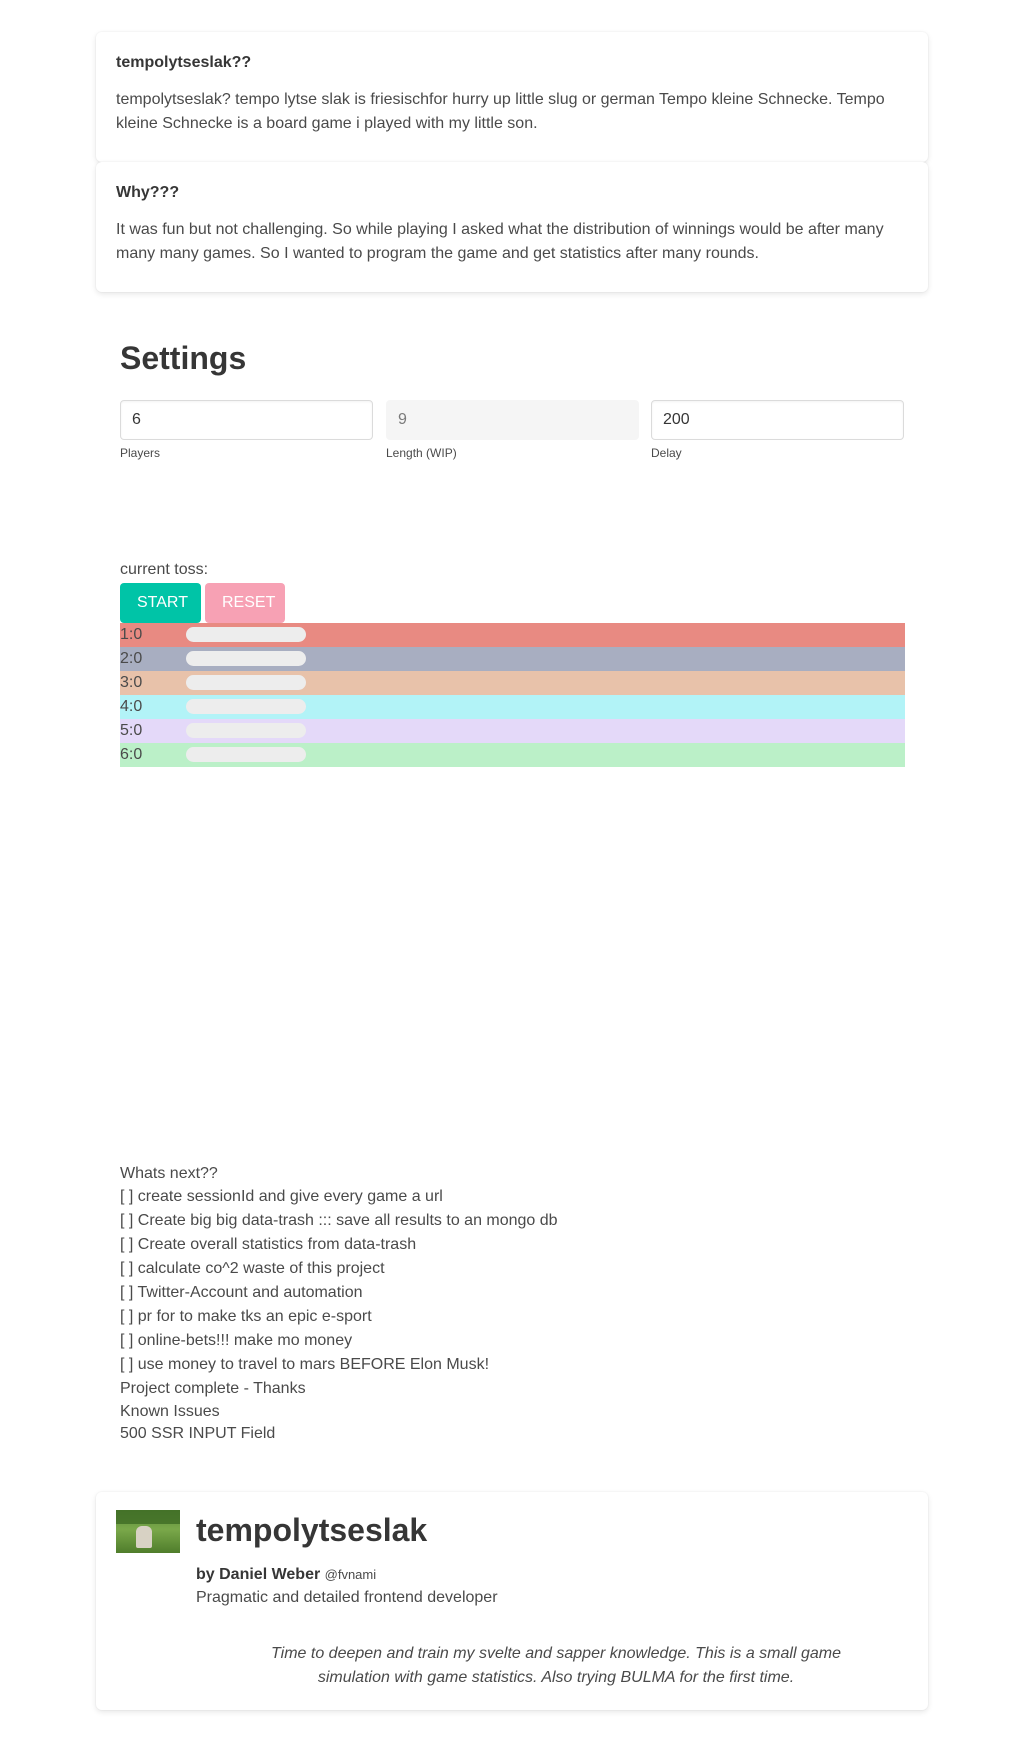 This screenshot has width=1024, height=1742. Describe the element at coordinates (169, 1173) in the screenshot. I see `whats-next-title: Whats next??` at that location.